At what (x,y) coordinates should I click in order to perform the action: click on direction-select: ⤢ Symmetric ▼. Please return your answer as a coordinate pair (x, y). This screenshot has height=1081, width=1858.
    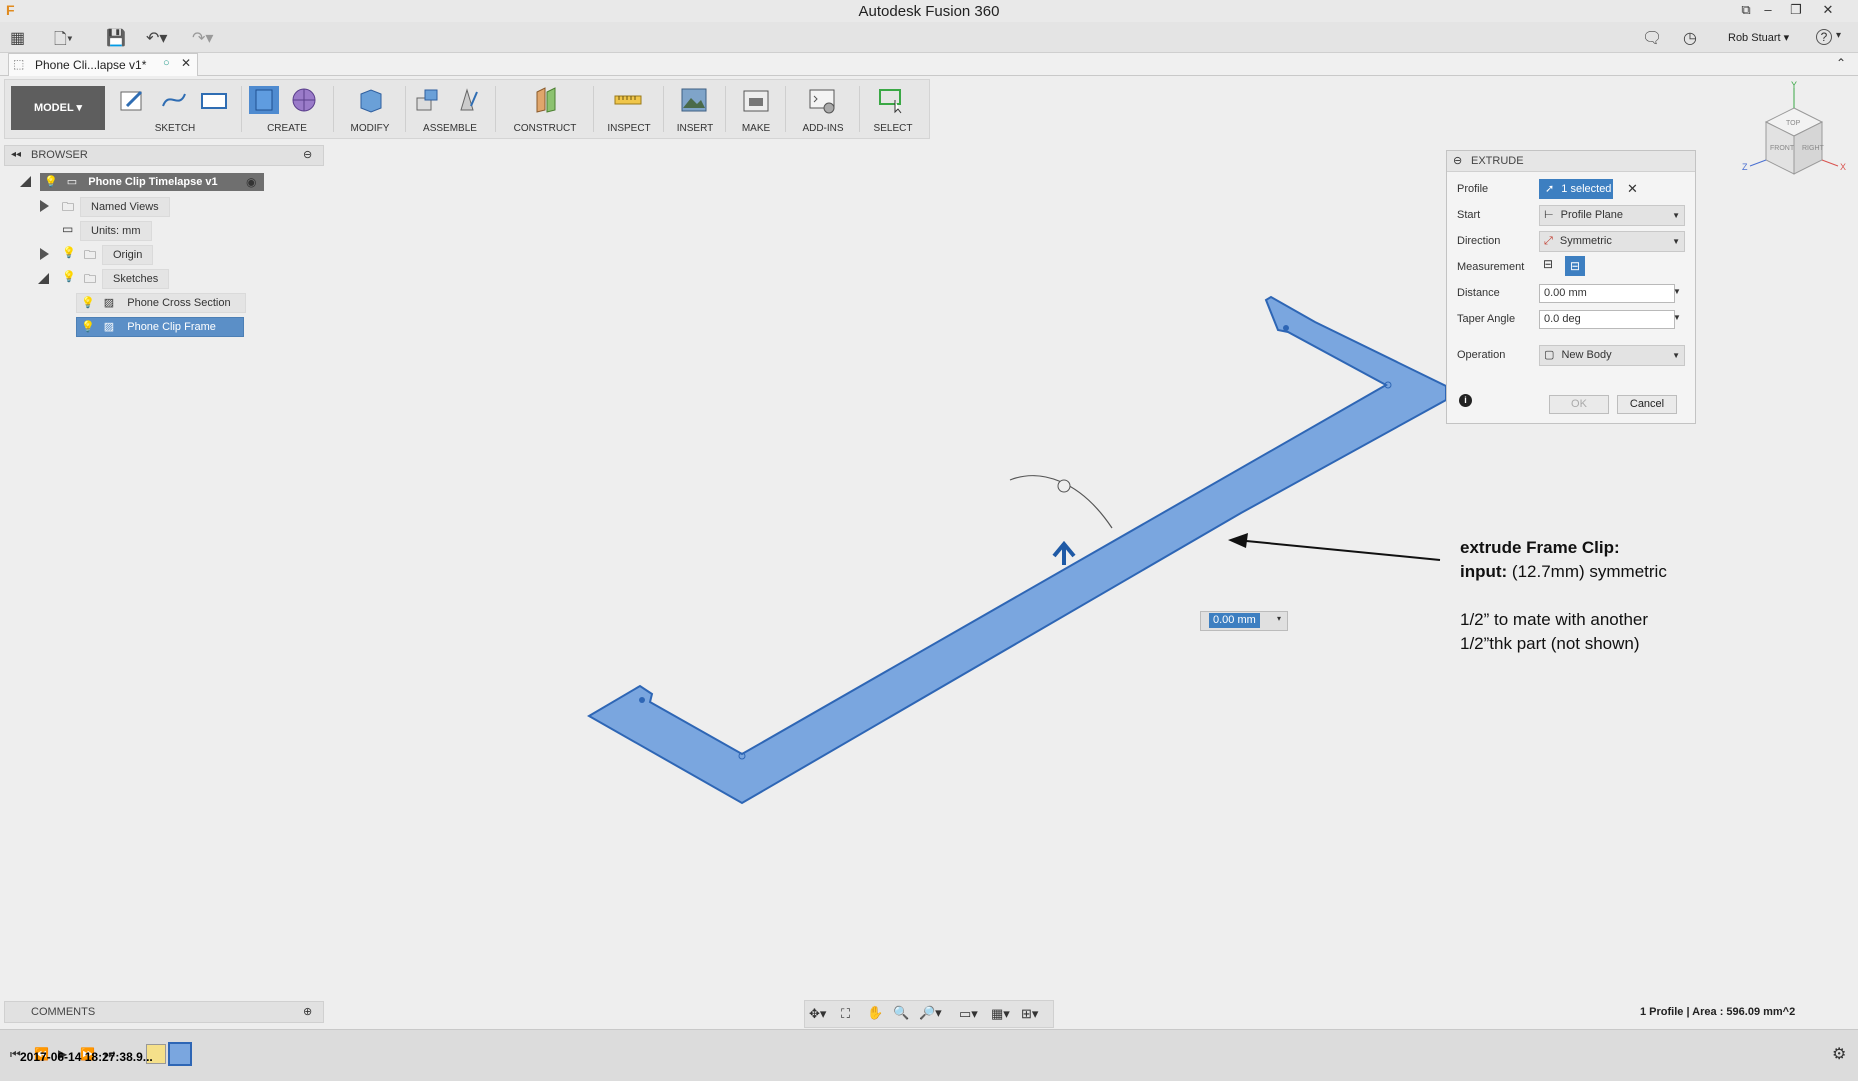
    Looking at the image, I should click on (1612, 241).